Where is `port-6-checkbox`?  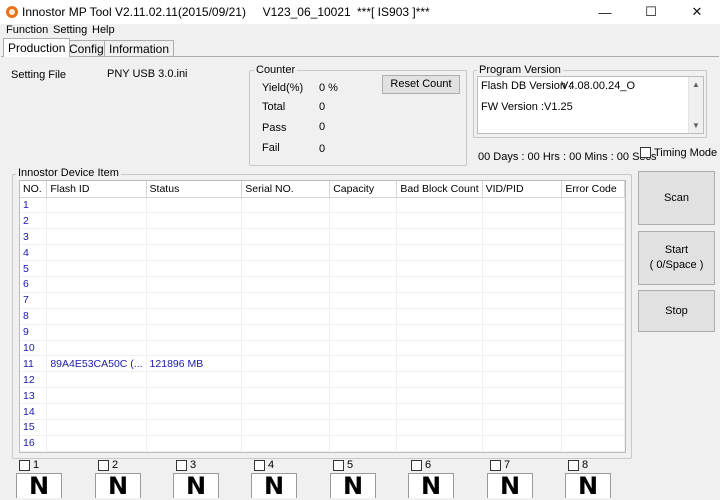 port-6-checkbox is located at coordinates (416, 465).